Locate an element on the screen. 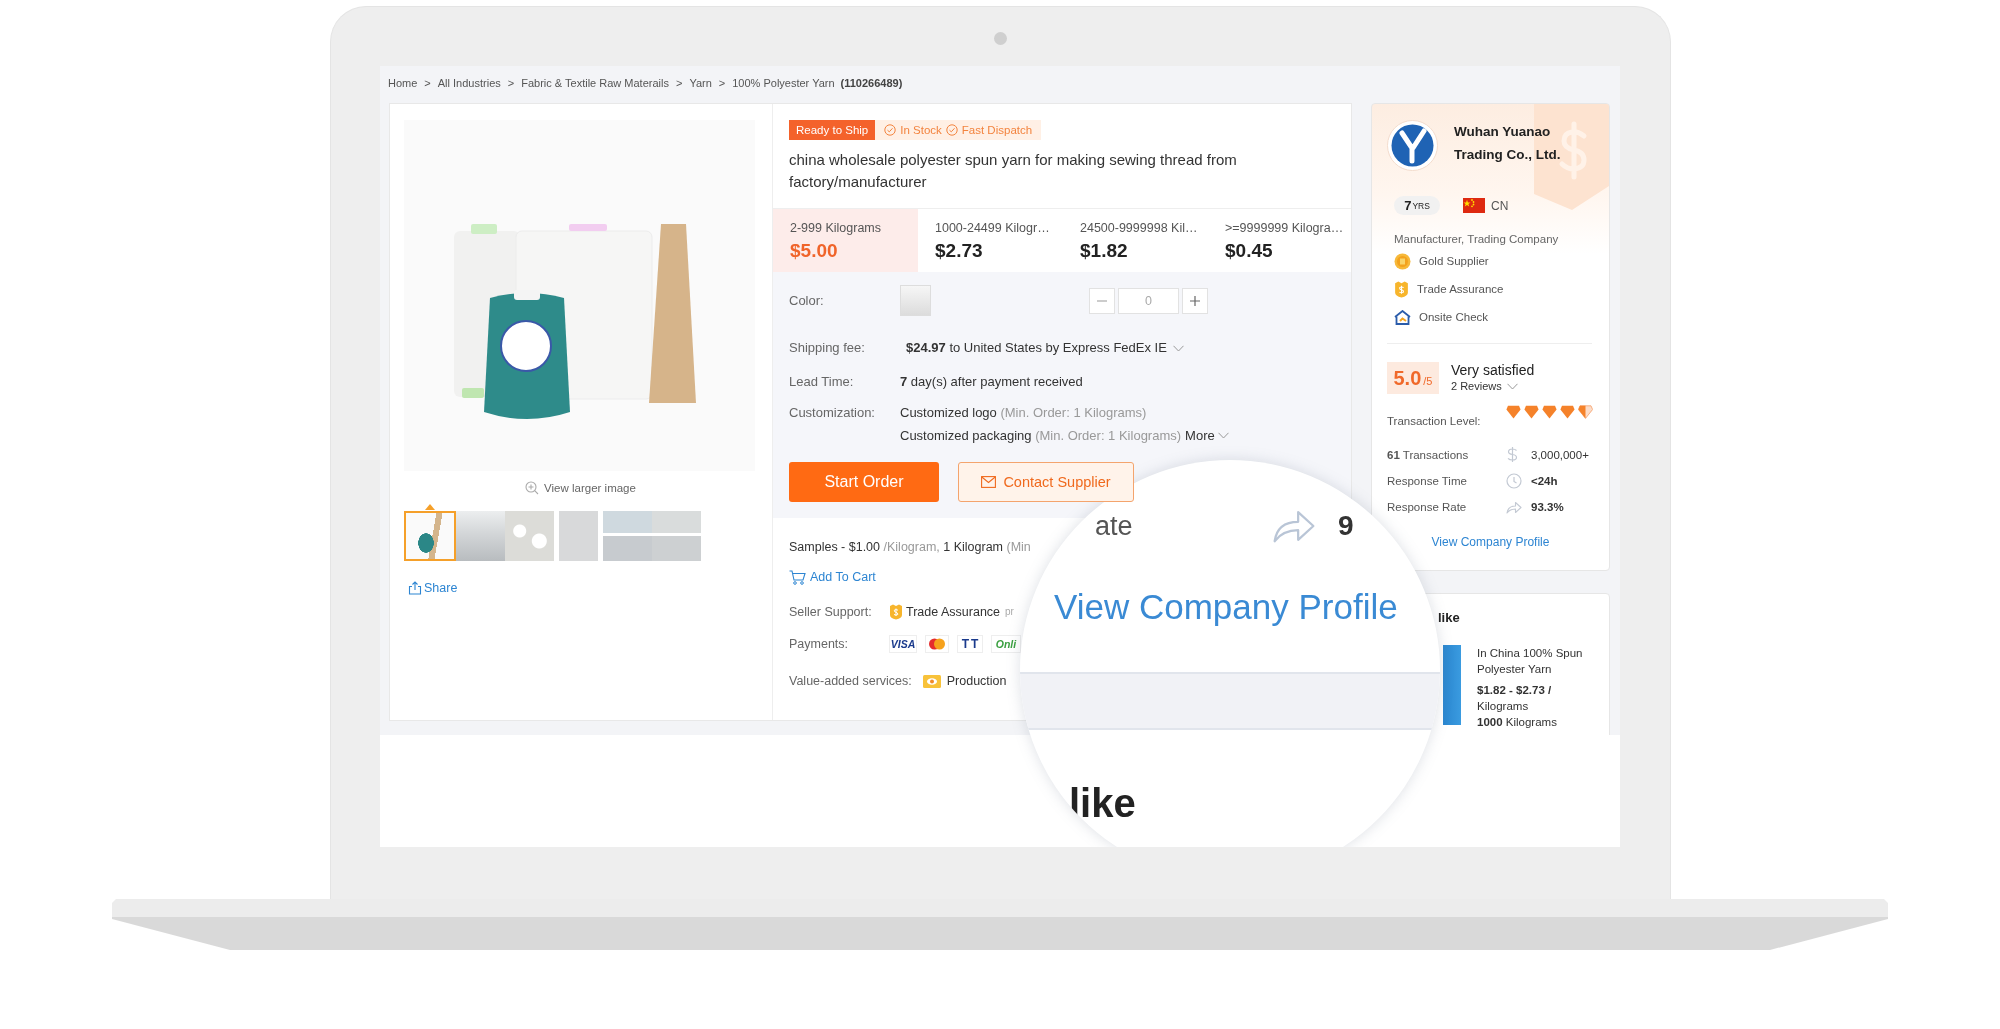  stat-value: <24h is located at coordinates (1545, 481).